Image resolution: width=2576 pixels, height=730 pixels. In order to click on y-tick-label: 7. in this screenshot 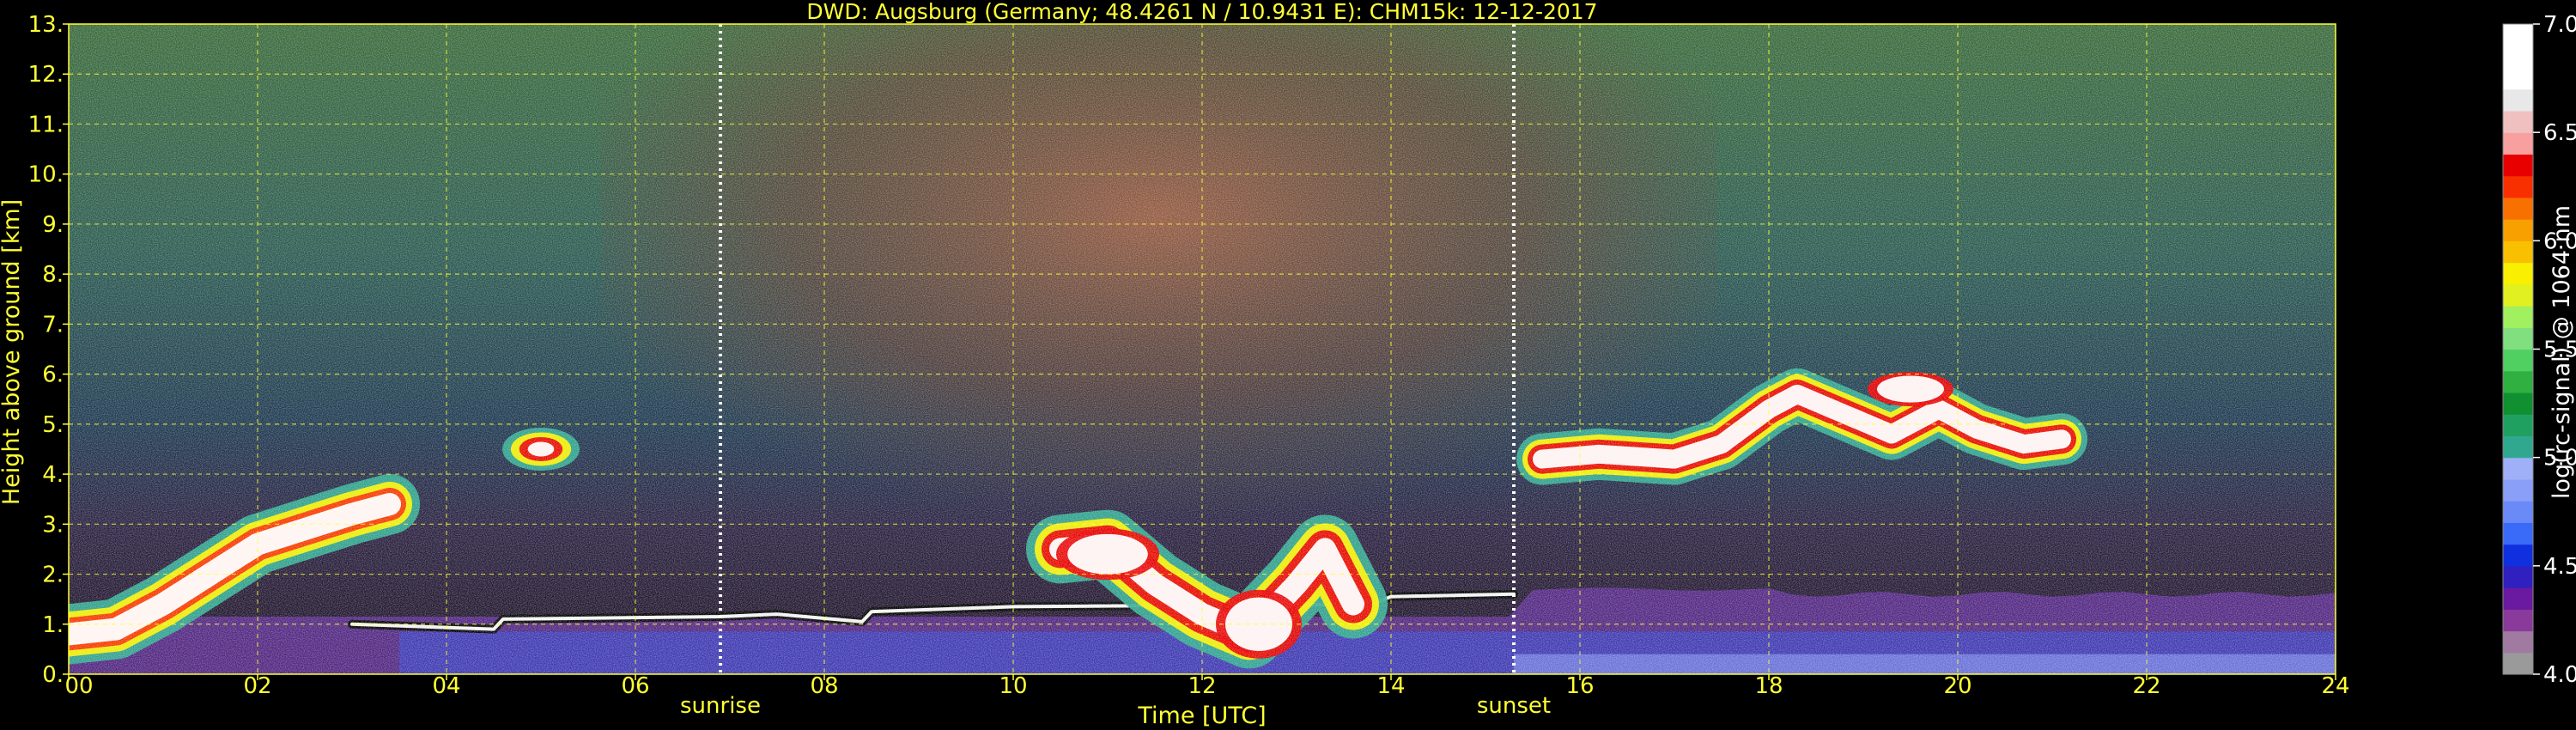, I will do `click(53, 325)`.